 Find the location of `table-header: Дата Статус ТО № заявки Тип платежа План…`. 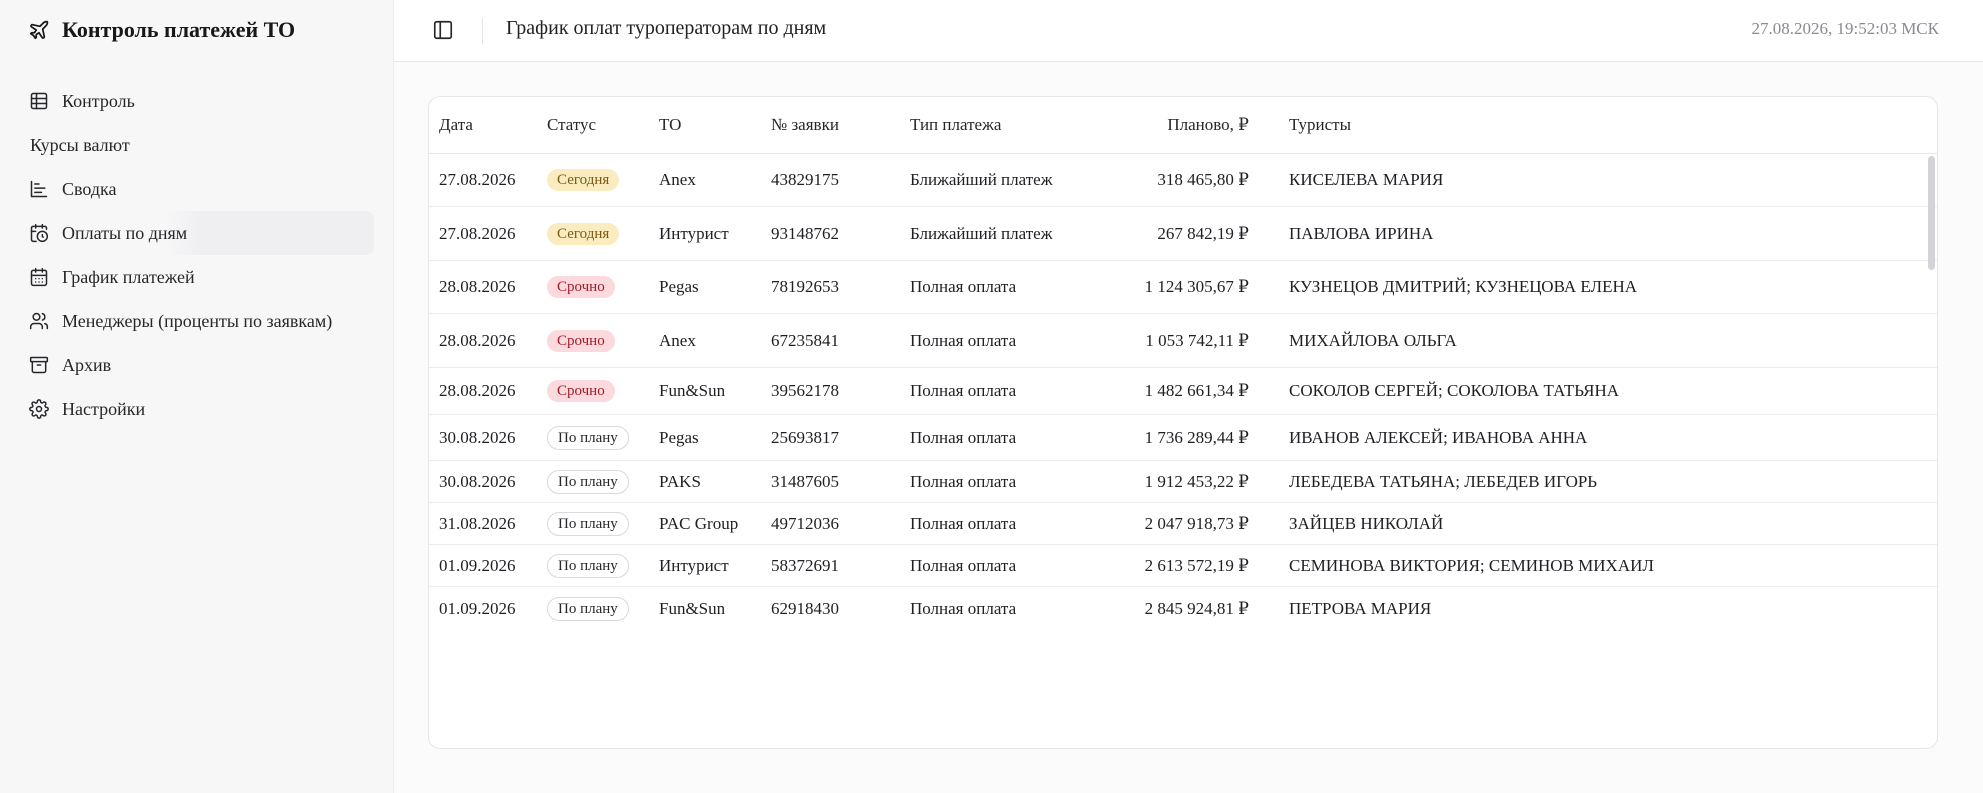

table-header: Дата Статус ТО № заявки Тип платежа План… is located at coordinates (1183, 125).